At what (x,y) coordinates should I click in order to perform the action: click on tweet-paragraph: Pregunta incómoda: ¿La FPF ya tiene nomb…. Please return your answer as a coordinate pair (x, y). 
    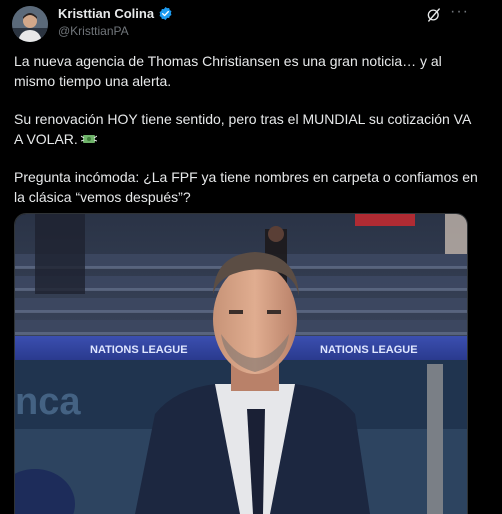
    Looking at the image, I should click on (248, 187).